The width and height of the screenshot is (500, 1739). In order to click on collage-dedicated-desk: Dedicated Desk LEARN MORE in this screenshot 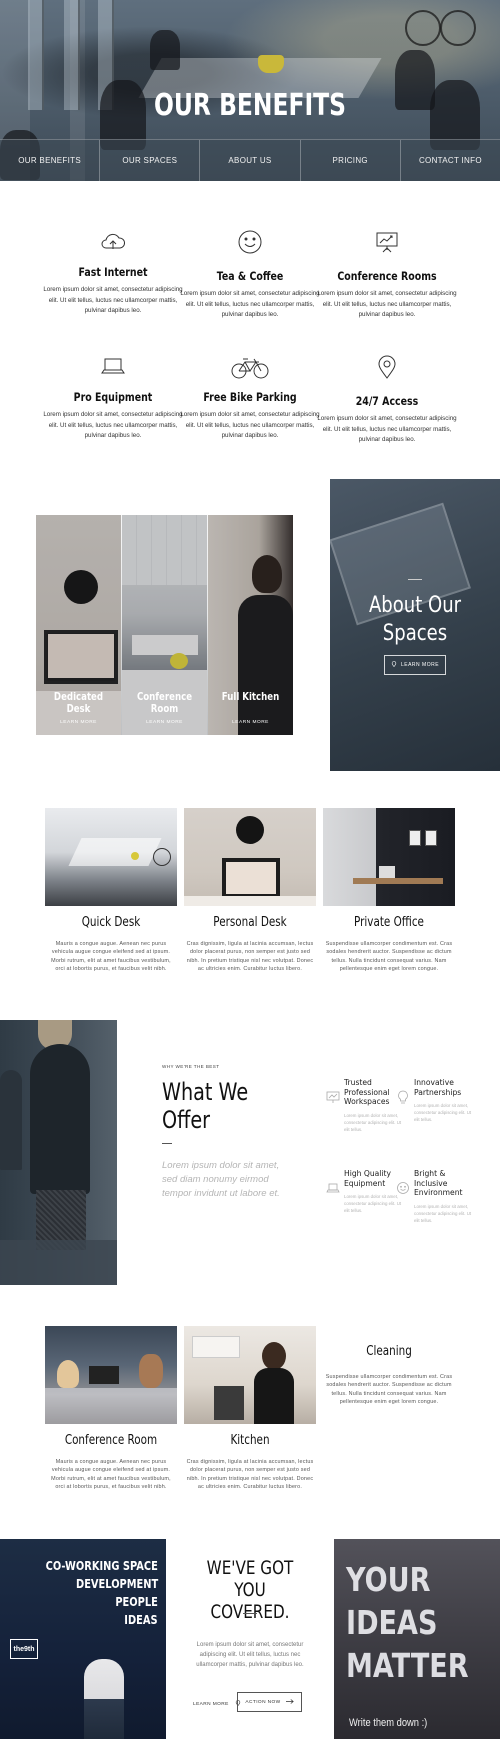, I will do `click(78, 625)`.